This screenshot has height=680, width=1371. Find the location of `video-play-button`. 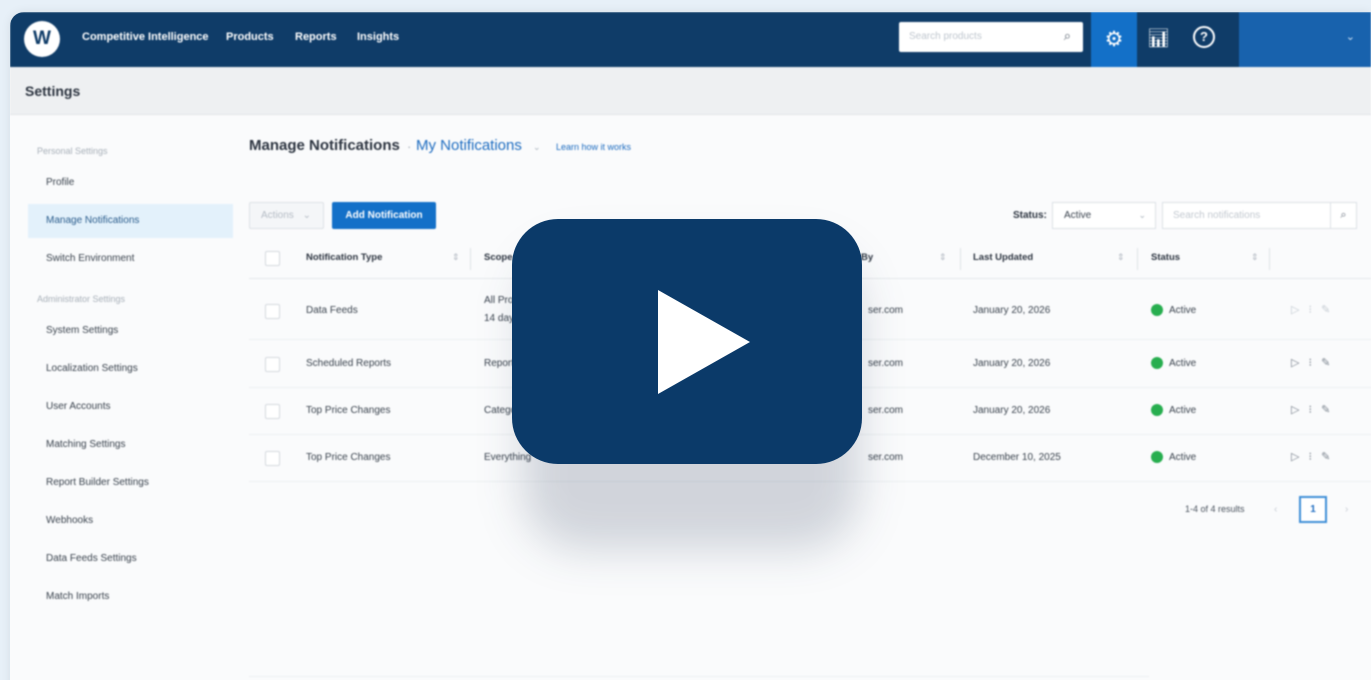

video-play-button is located at coordinates (687, 341).